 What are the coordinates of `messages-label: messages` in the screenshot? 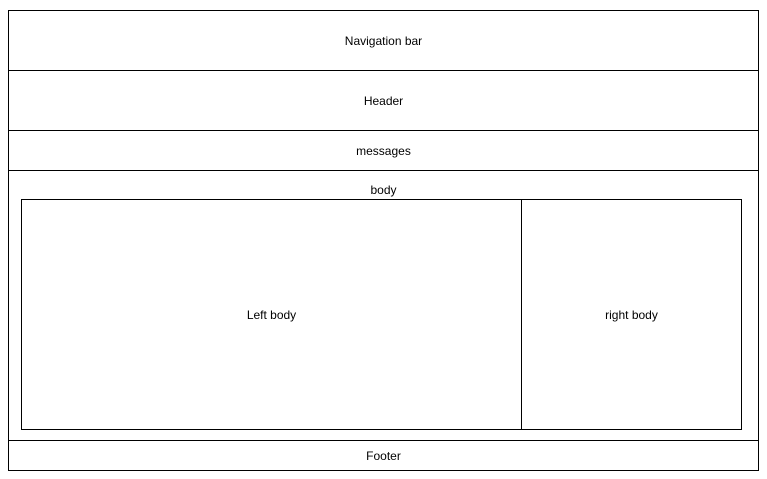 It's located at (383, 150).